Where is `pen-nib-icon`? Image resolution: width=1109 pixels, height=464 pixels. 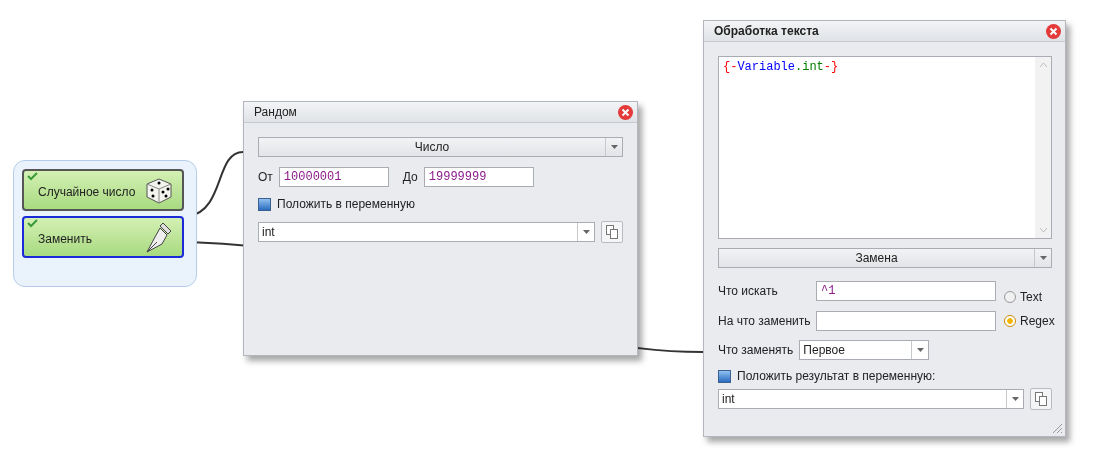 pen-nib-icon is located at coordinates (159, 237).